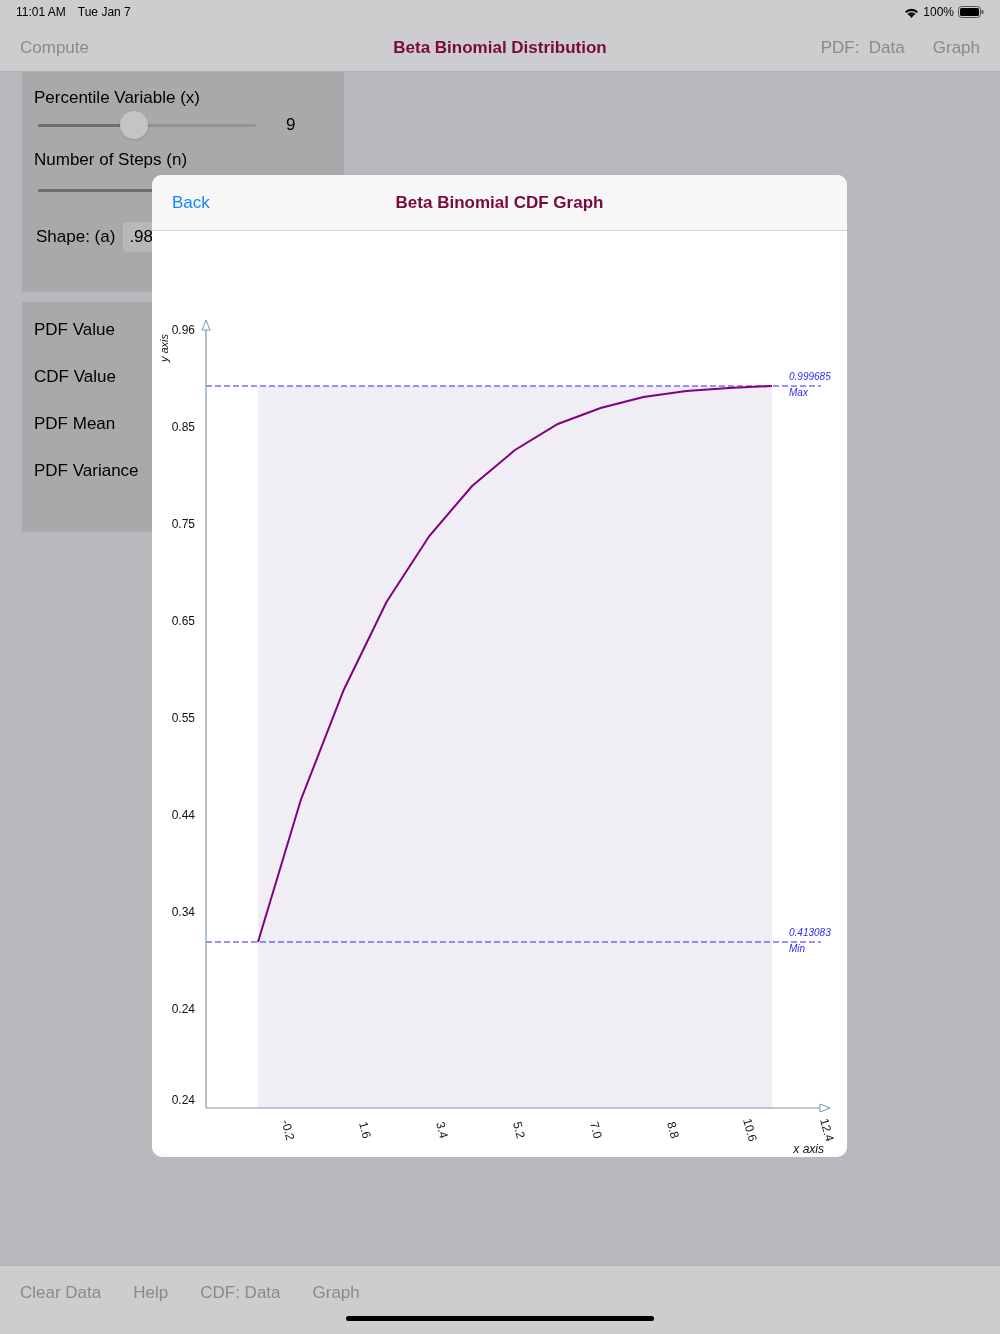 This screenshot has height=1334, width=1000. Describe the element at coordinates (365, 1130) in the screenshot. I see `x-tick-label: 1.6` at that location.